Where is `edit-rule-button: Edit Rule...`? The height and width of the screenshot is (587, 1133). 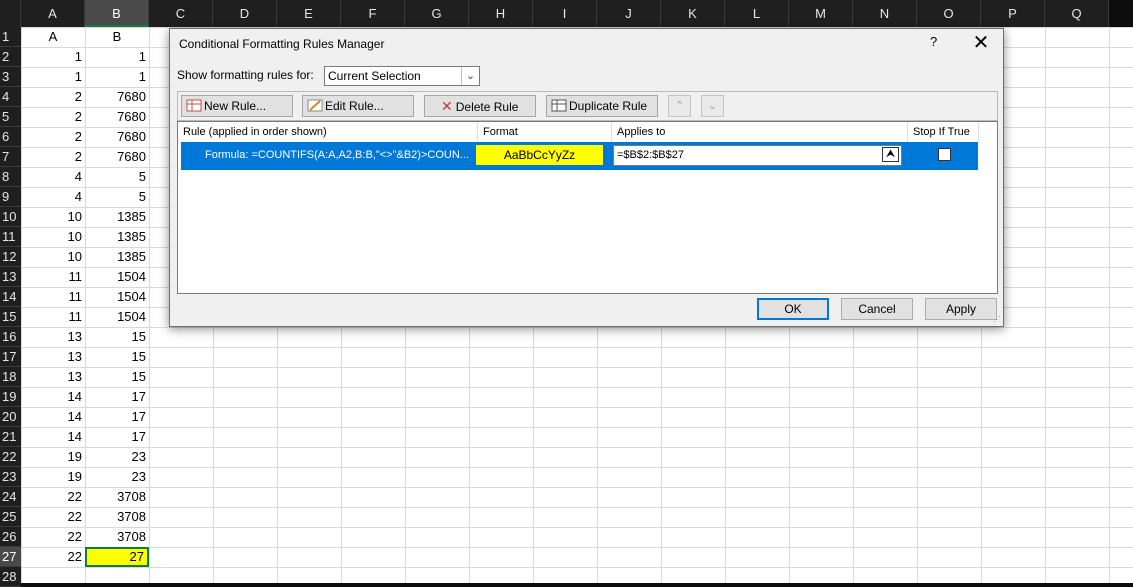
edit-rule-button: Edit Rule... is located at coordinates (358, 106).